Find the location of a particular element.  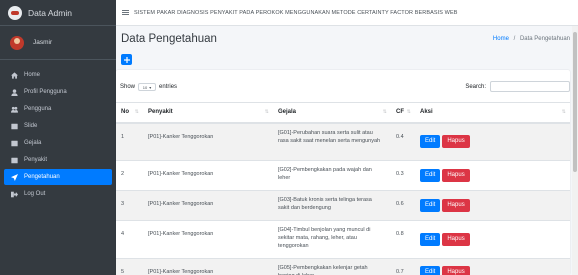

logout-icon is located at coordinates (14, 194).